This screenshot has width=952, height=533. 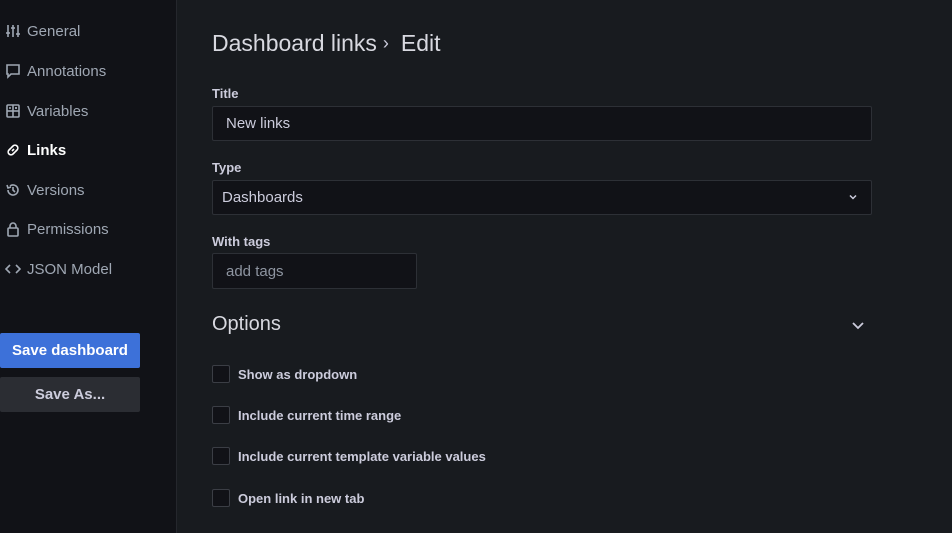 What do you see at coordinates (255, 271) in the screenshot?
I see `tags-input-placeholder: add tags` at bounding box center [255, 271].